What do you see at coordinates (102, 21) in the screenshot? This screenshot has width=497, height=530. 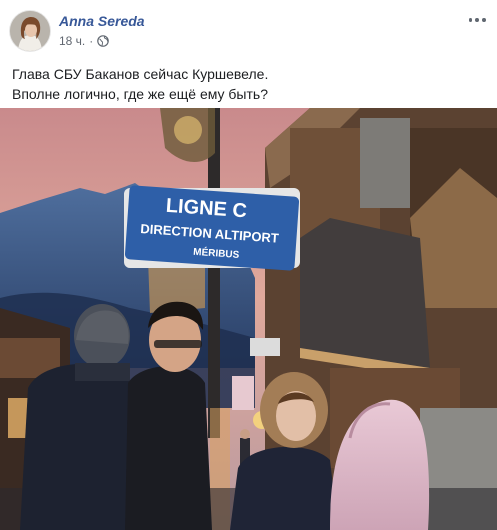 I see `author-name: Anna Sereda` at bounding box center [102, 21].